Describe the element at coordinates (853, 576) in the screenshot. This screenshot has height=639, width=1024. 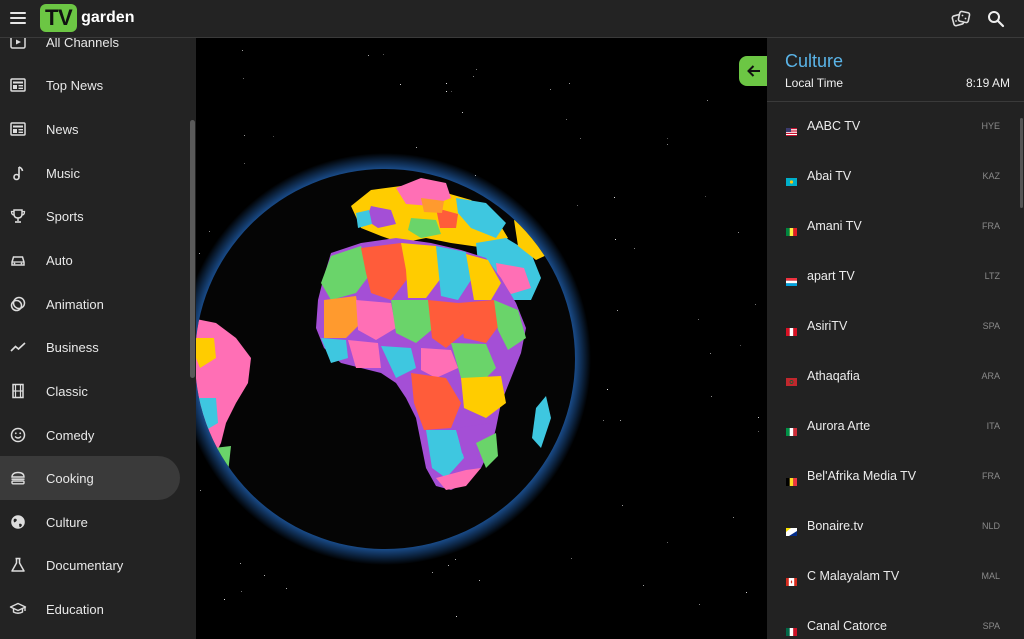
I see `channel-name: C Malayalam TV` at that location.